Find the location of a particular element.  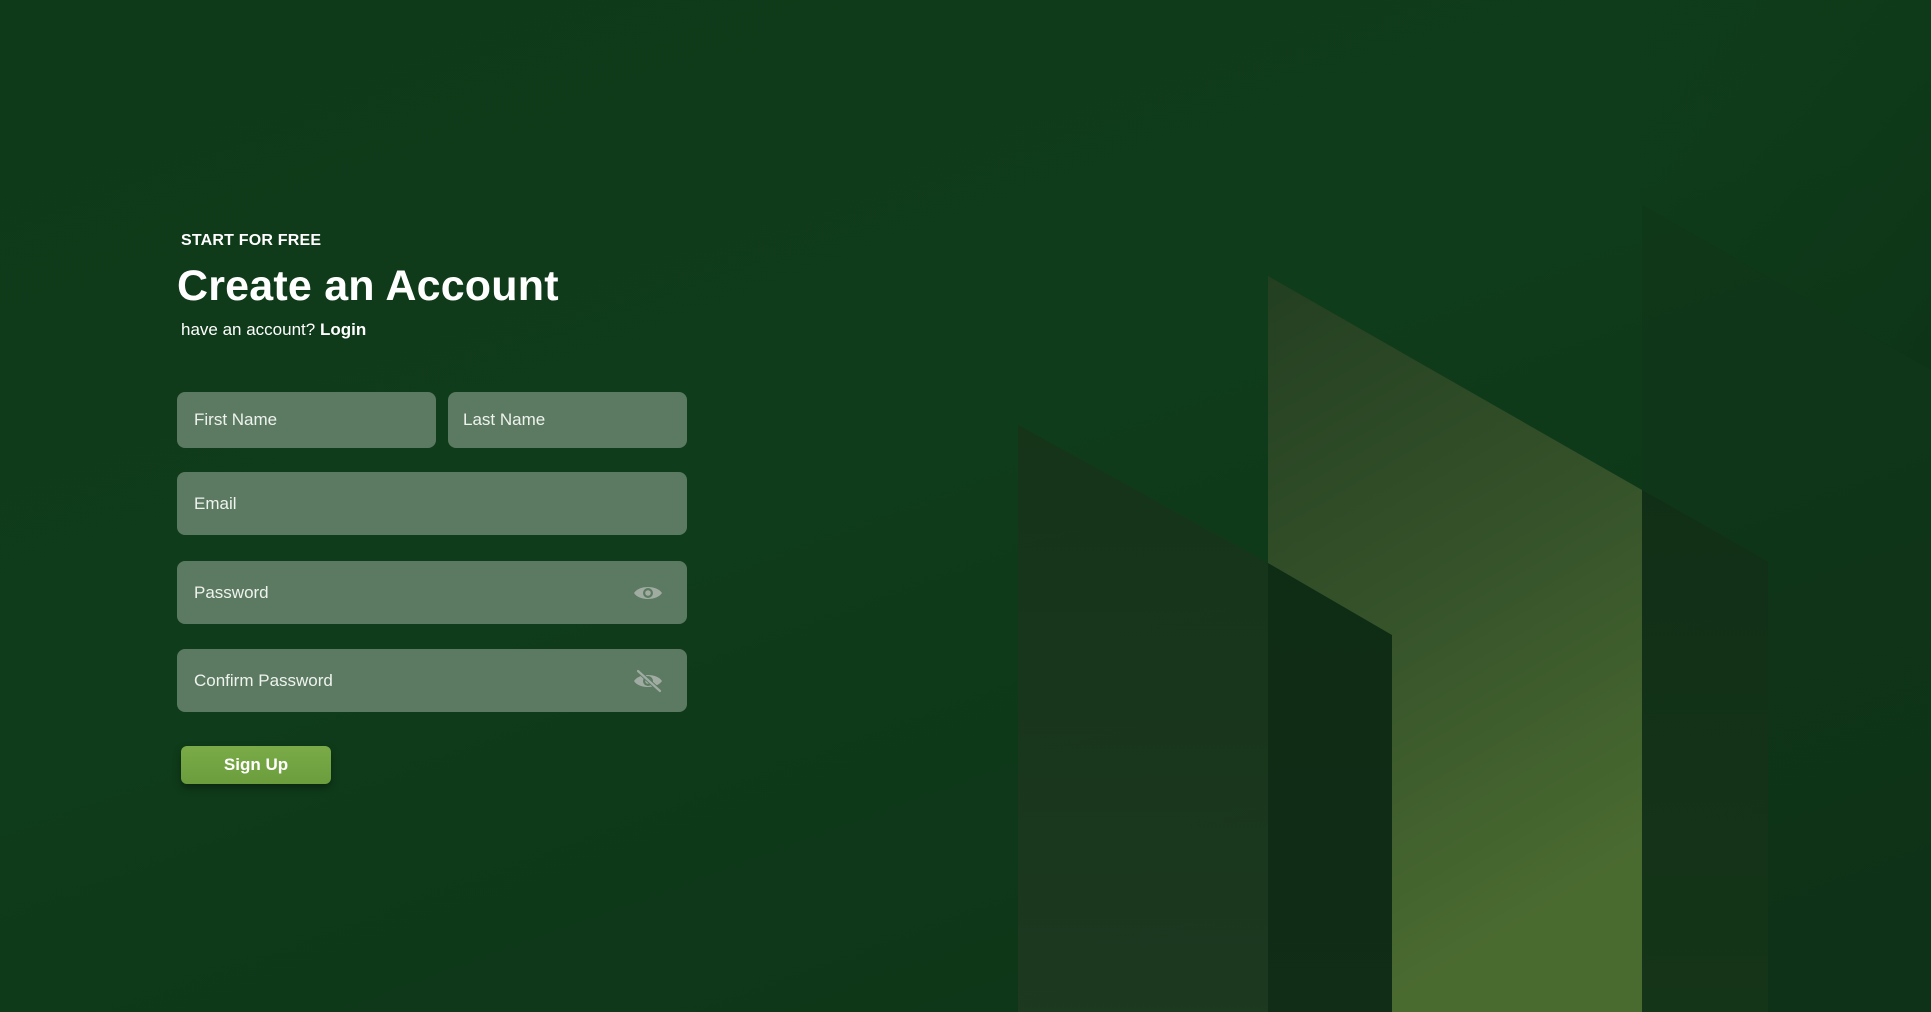

login-prompt-text: have an account? is located at coordinates (248, 329).